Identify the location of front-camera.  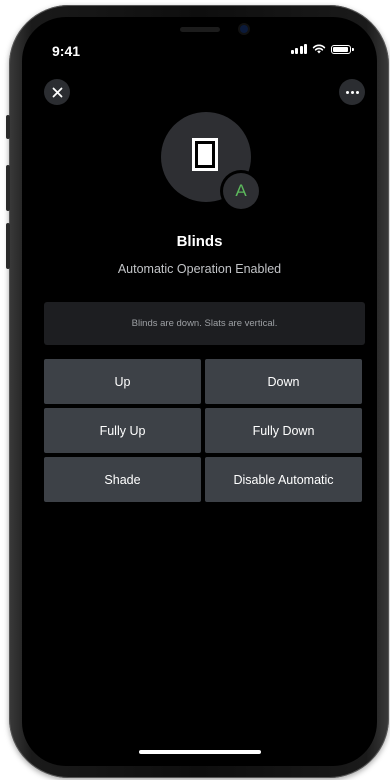
(244, 29).